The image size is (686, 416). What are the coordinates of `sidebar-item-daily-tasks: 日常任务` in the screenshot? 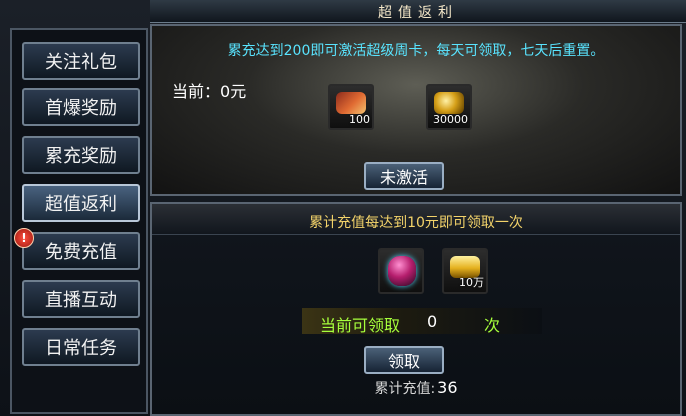 It's located at (81, 347).